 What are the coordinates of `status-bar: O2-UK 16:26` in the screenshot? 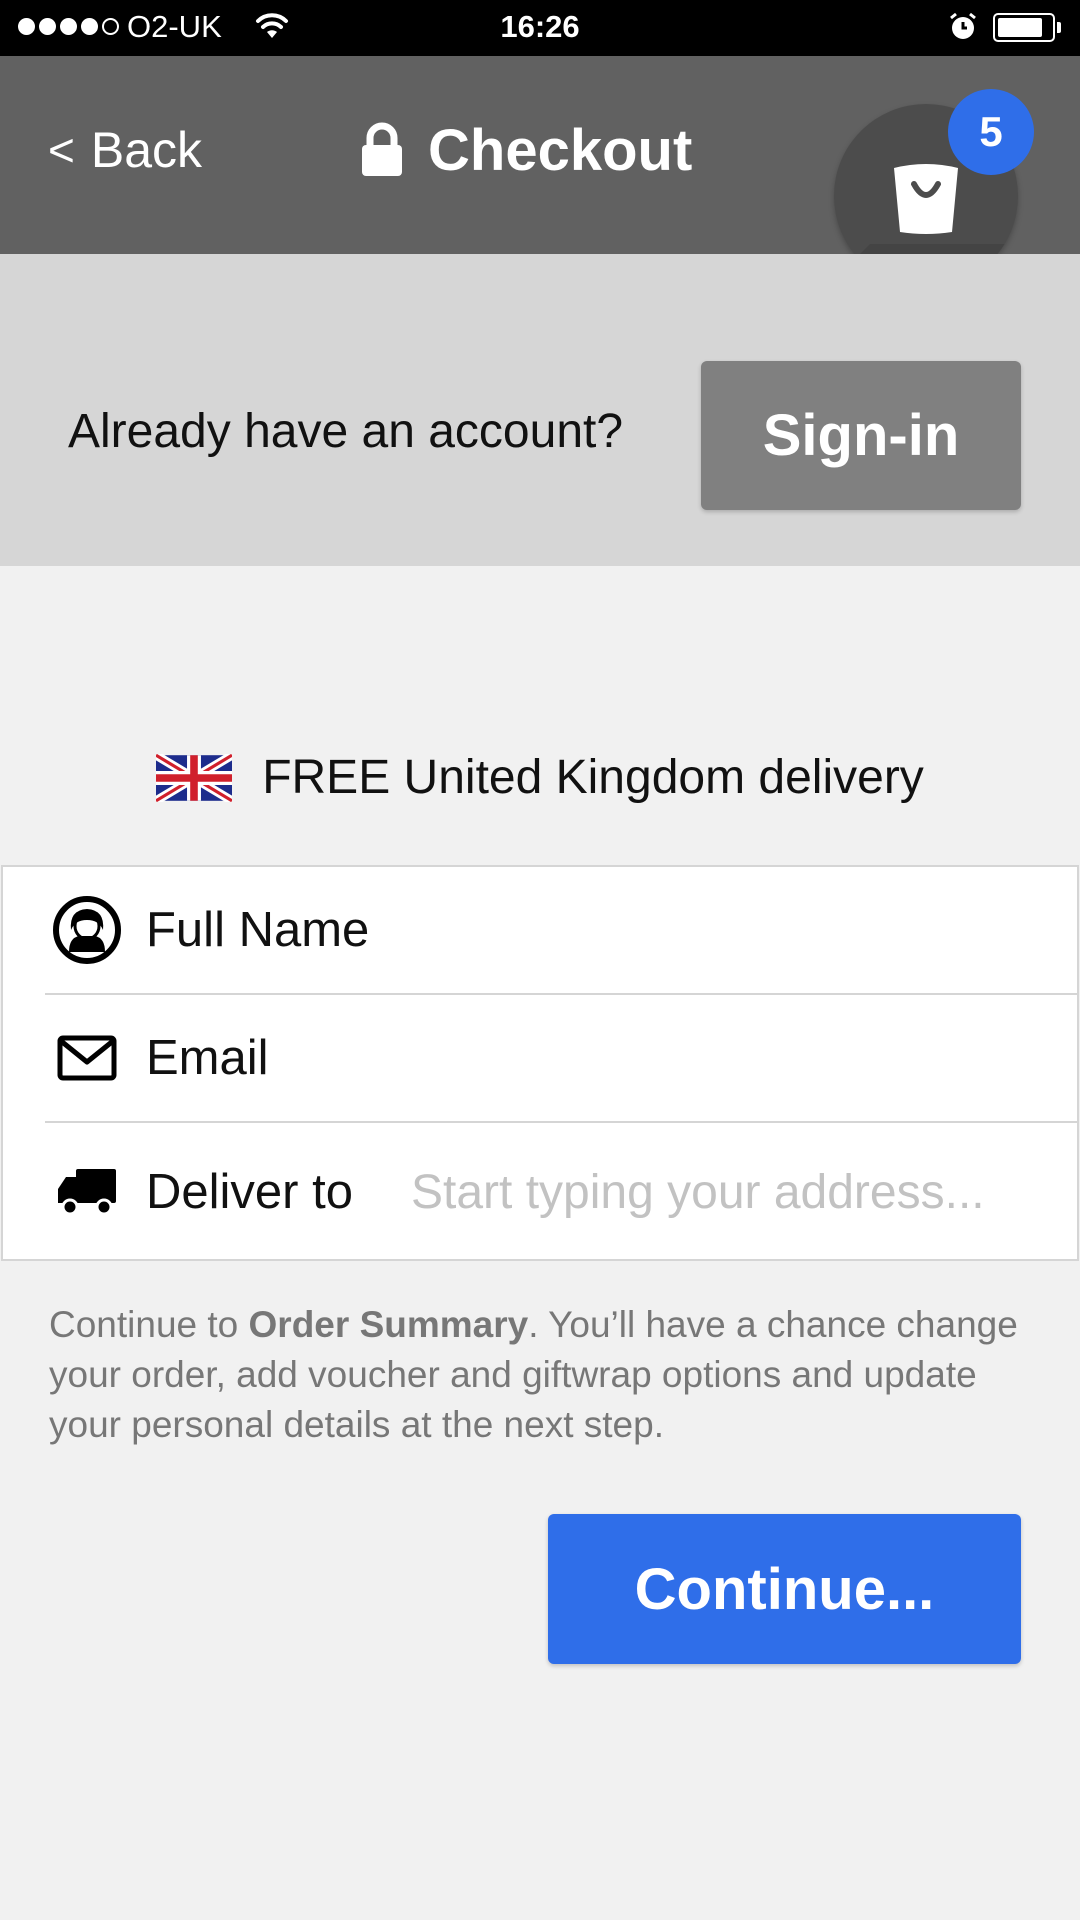 It's located at (540, 28).